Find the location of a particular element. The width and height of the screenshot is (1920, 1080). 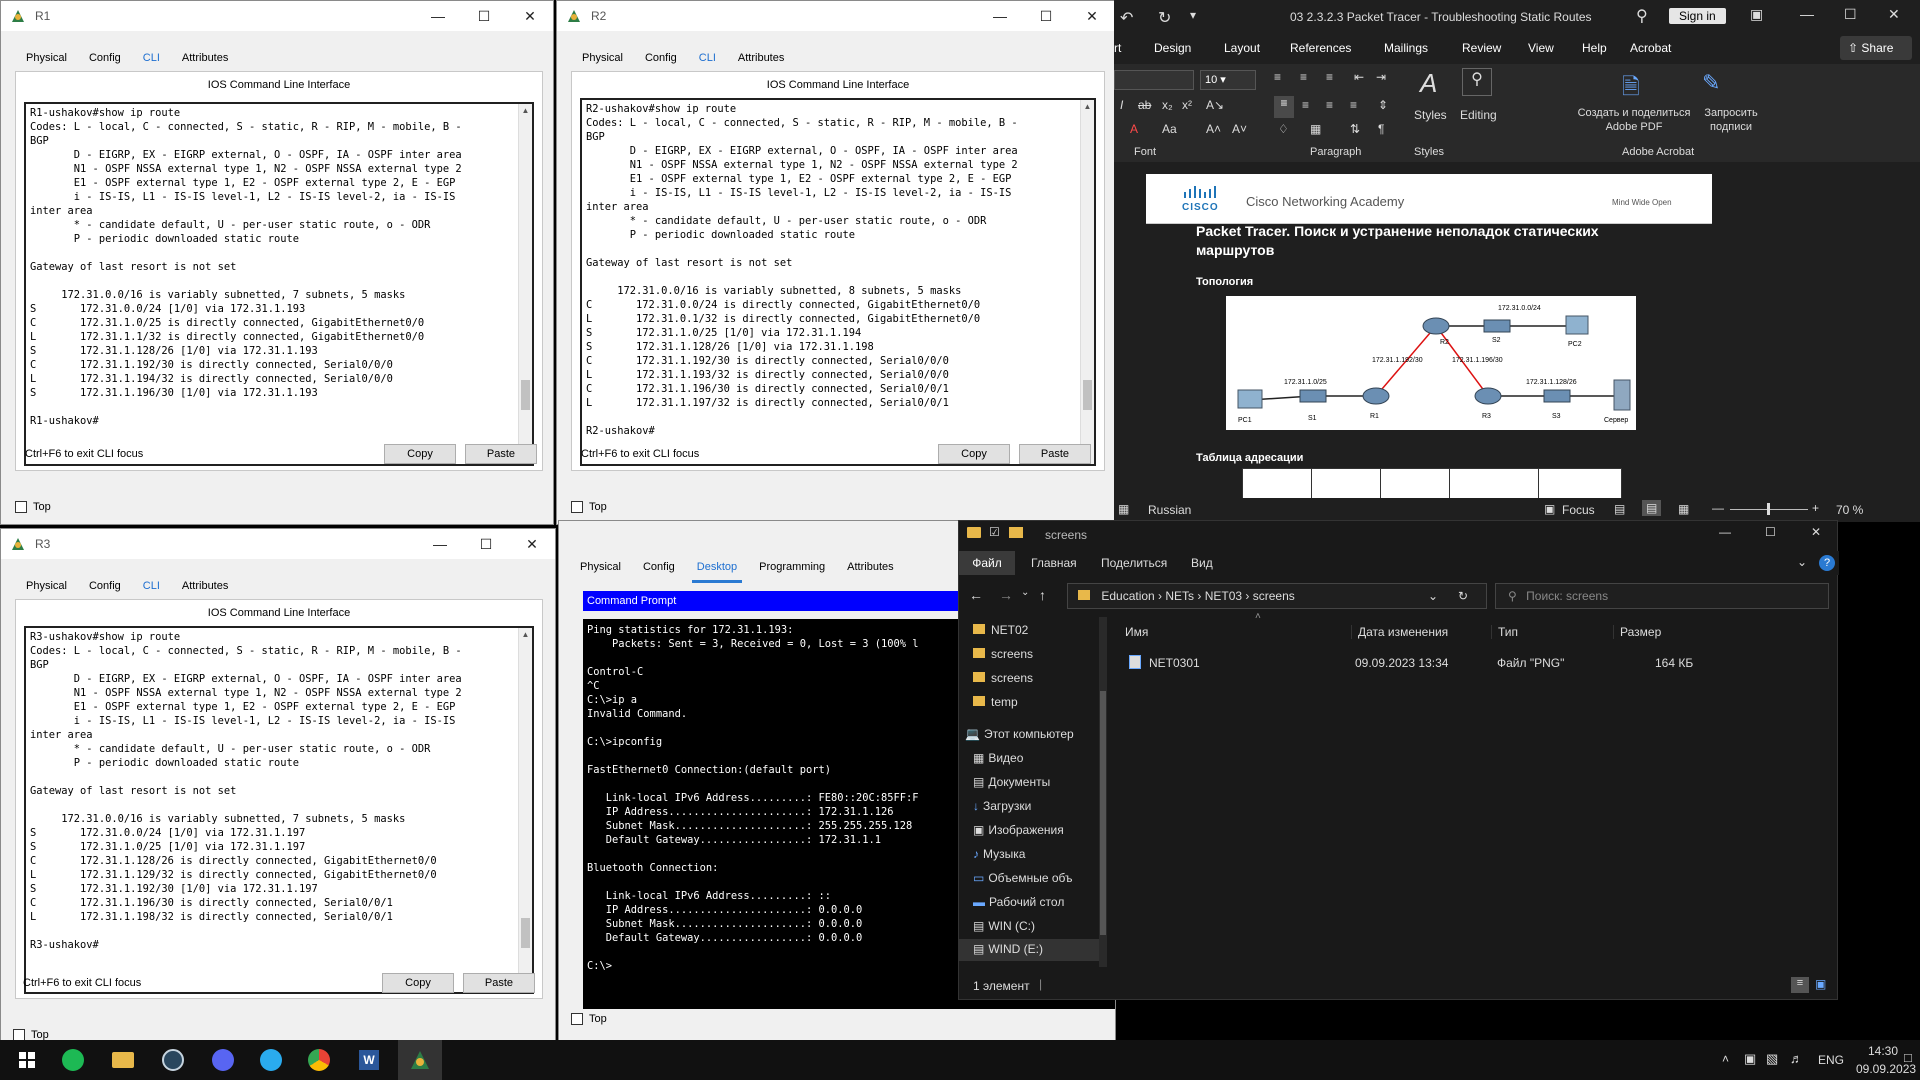

zoom-in-icon: + is located at coordinates (1815, 508).